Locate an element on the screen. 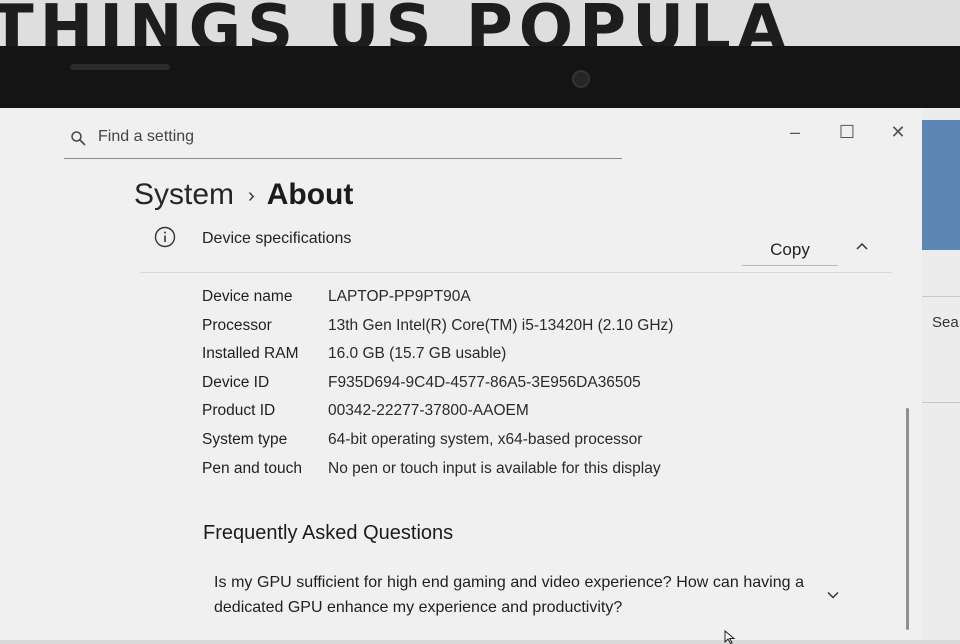 This screenshot has width=960, height=644. spec-row: Product ID 00342-22277-37800-AAOEM is located at coordinates (542, 416).